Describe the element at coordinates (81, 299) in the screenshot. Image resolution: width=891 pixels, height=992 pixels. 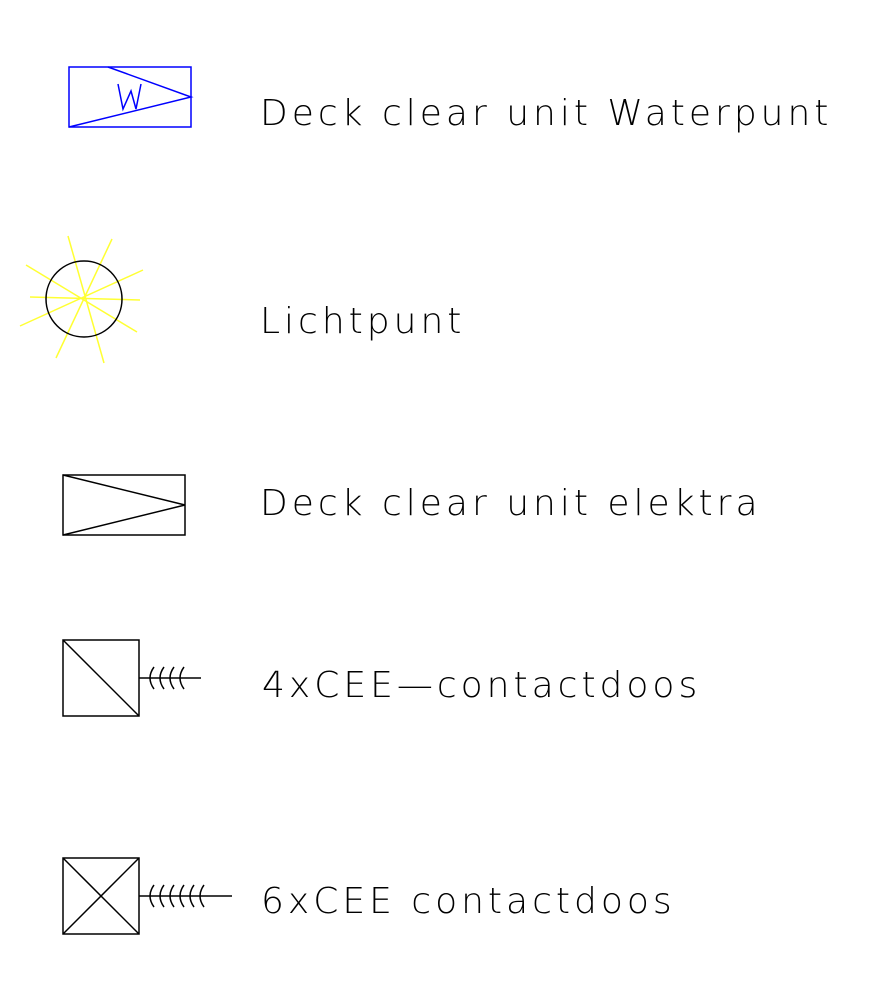
I see `light-point-symbol-icon` at that location.